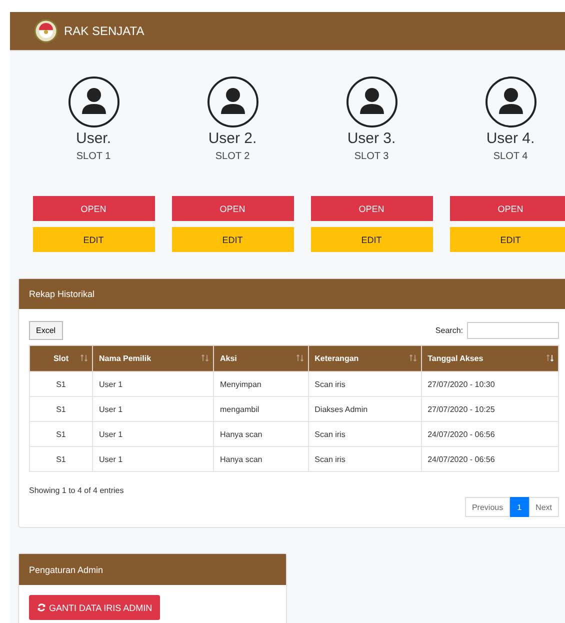 This screenshot has width=565, height=623. What do you see at coordinates (365, 359) in the screenshot?
I see `column-header: Keterangan` at bounding box center [365, 359].